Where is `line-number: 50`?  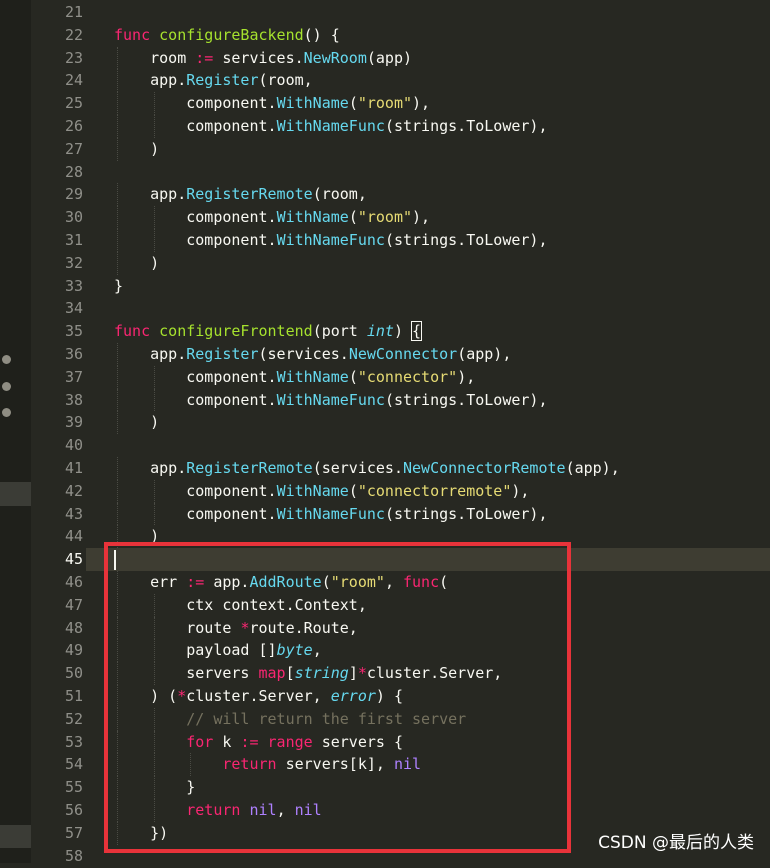 line-number: 50 is located at coordinates (73, 673).